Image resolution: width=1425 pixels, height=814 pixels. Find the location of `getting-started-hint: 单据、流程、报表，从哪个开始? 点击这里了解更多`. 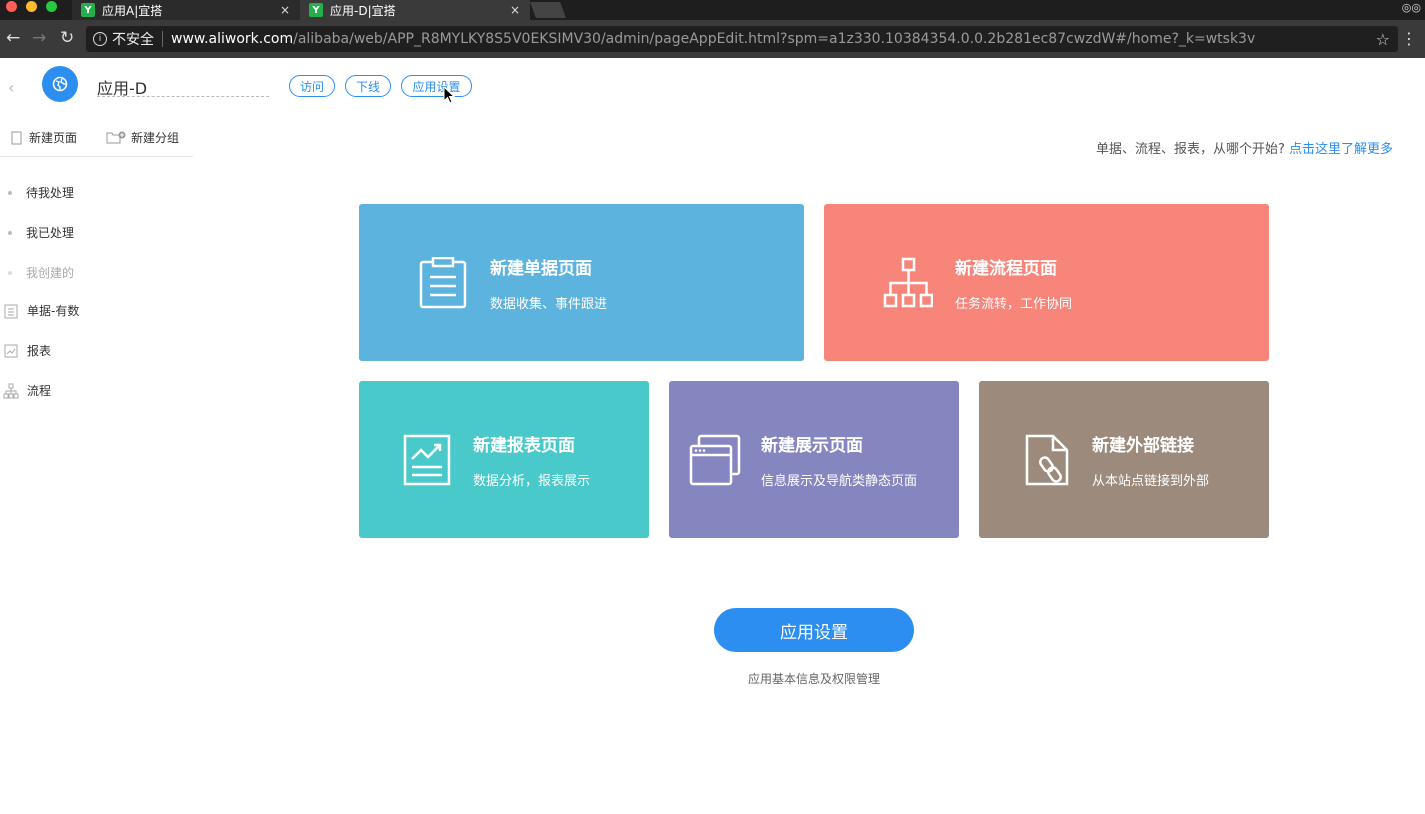

getting-started-hint: 单据、流程、报表，从哪个开始? 点击这里了解更多 is located at coordinates (1244, 147).